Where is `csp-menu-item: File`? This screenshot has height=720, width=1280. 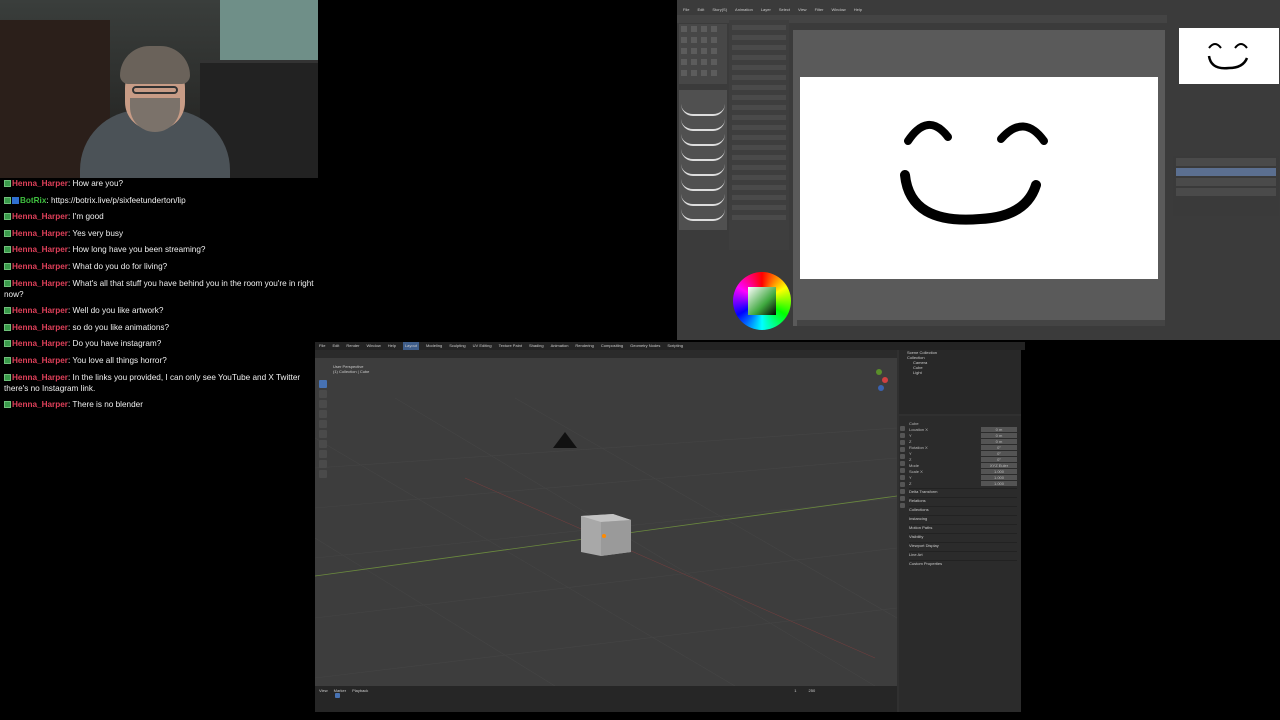
csp-menu-item: File is located at coordinates (686, 11).